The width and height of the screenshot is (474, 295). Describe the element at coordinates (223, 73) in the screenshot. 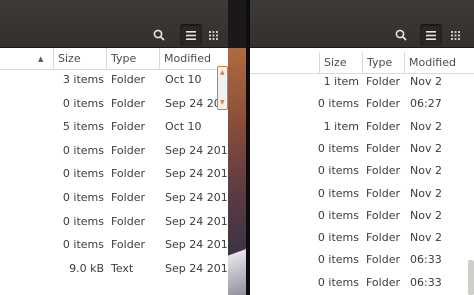

I see `scroll-up-icon: ▲` at that location.